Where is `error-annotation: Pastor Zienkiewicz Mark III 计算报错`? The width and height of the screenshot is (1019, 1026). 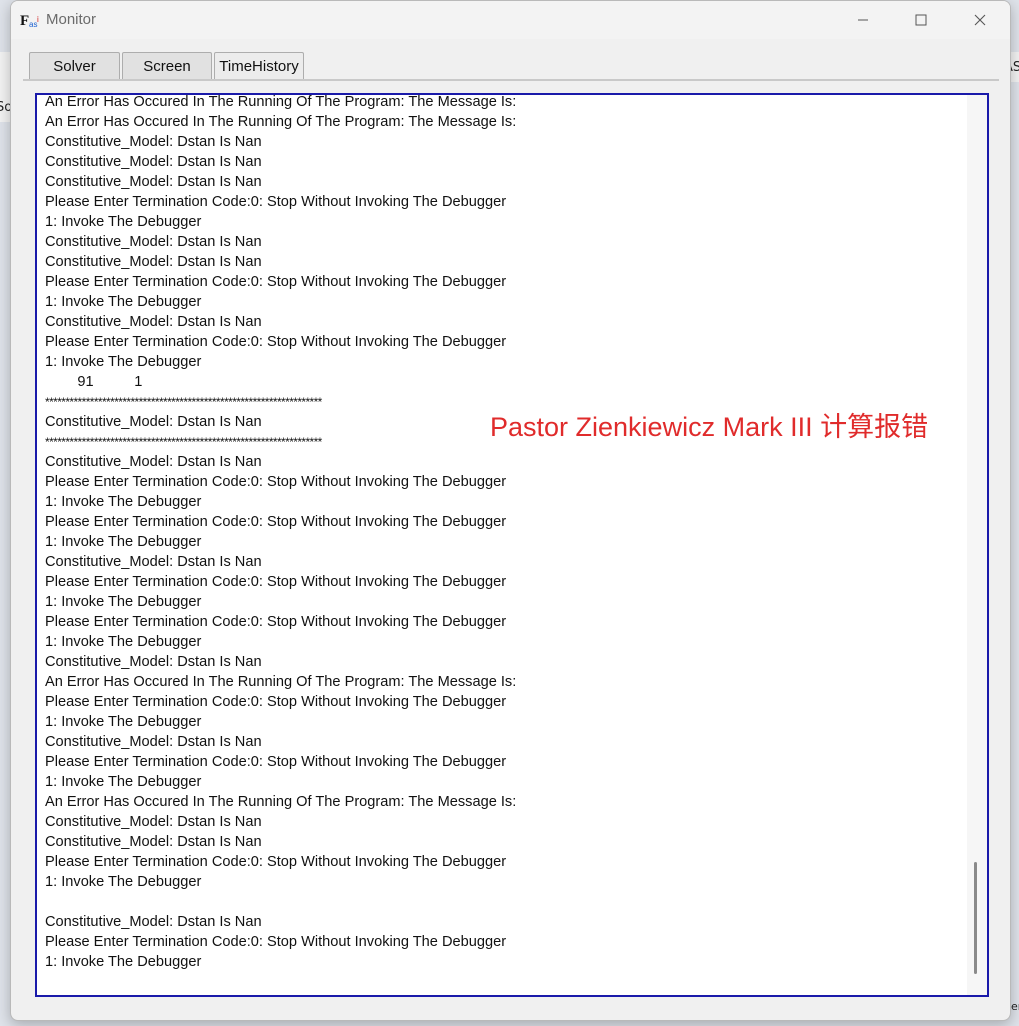
error-annotation: Pastor Zienkiewicz Mark III 计算报错 is located at coordinates (709, 427).